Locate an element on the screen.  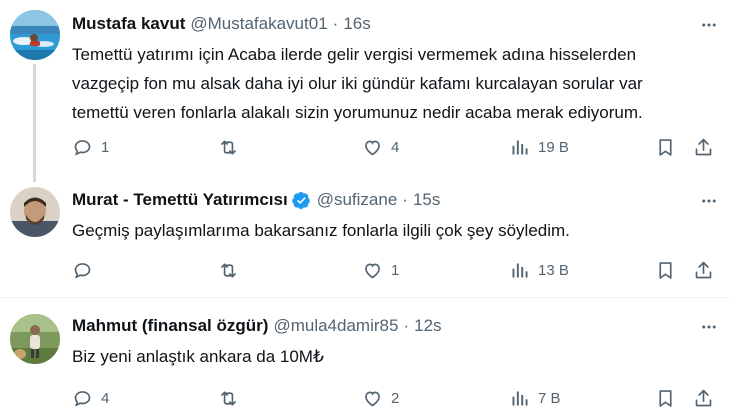
display-name: Murat - Temettü Yatırımcısı is located at coordinates (180, 200).